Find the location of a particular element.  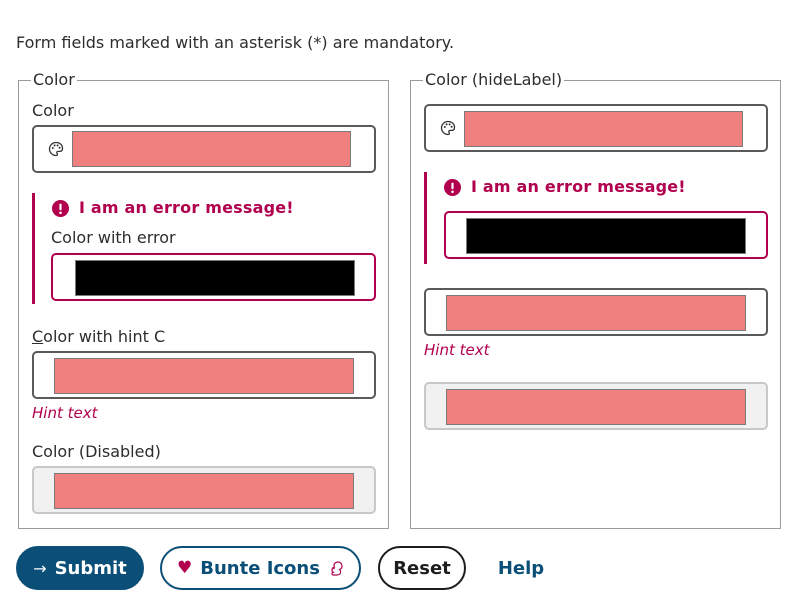

bunte-icons-button: ♥ Bunte Icons is located at coordinates (260, 568).